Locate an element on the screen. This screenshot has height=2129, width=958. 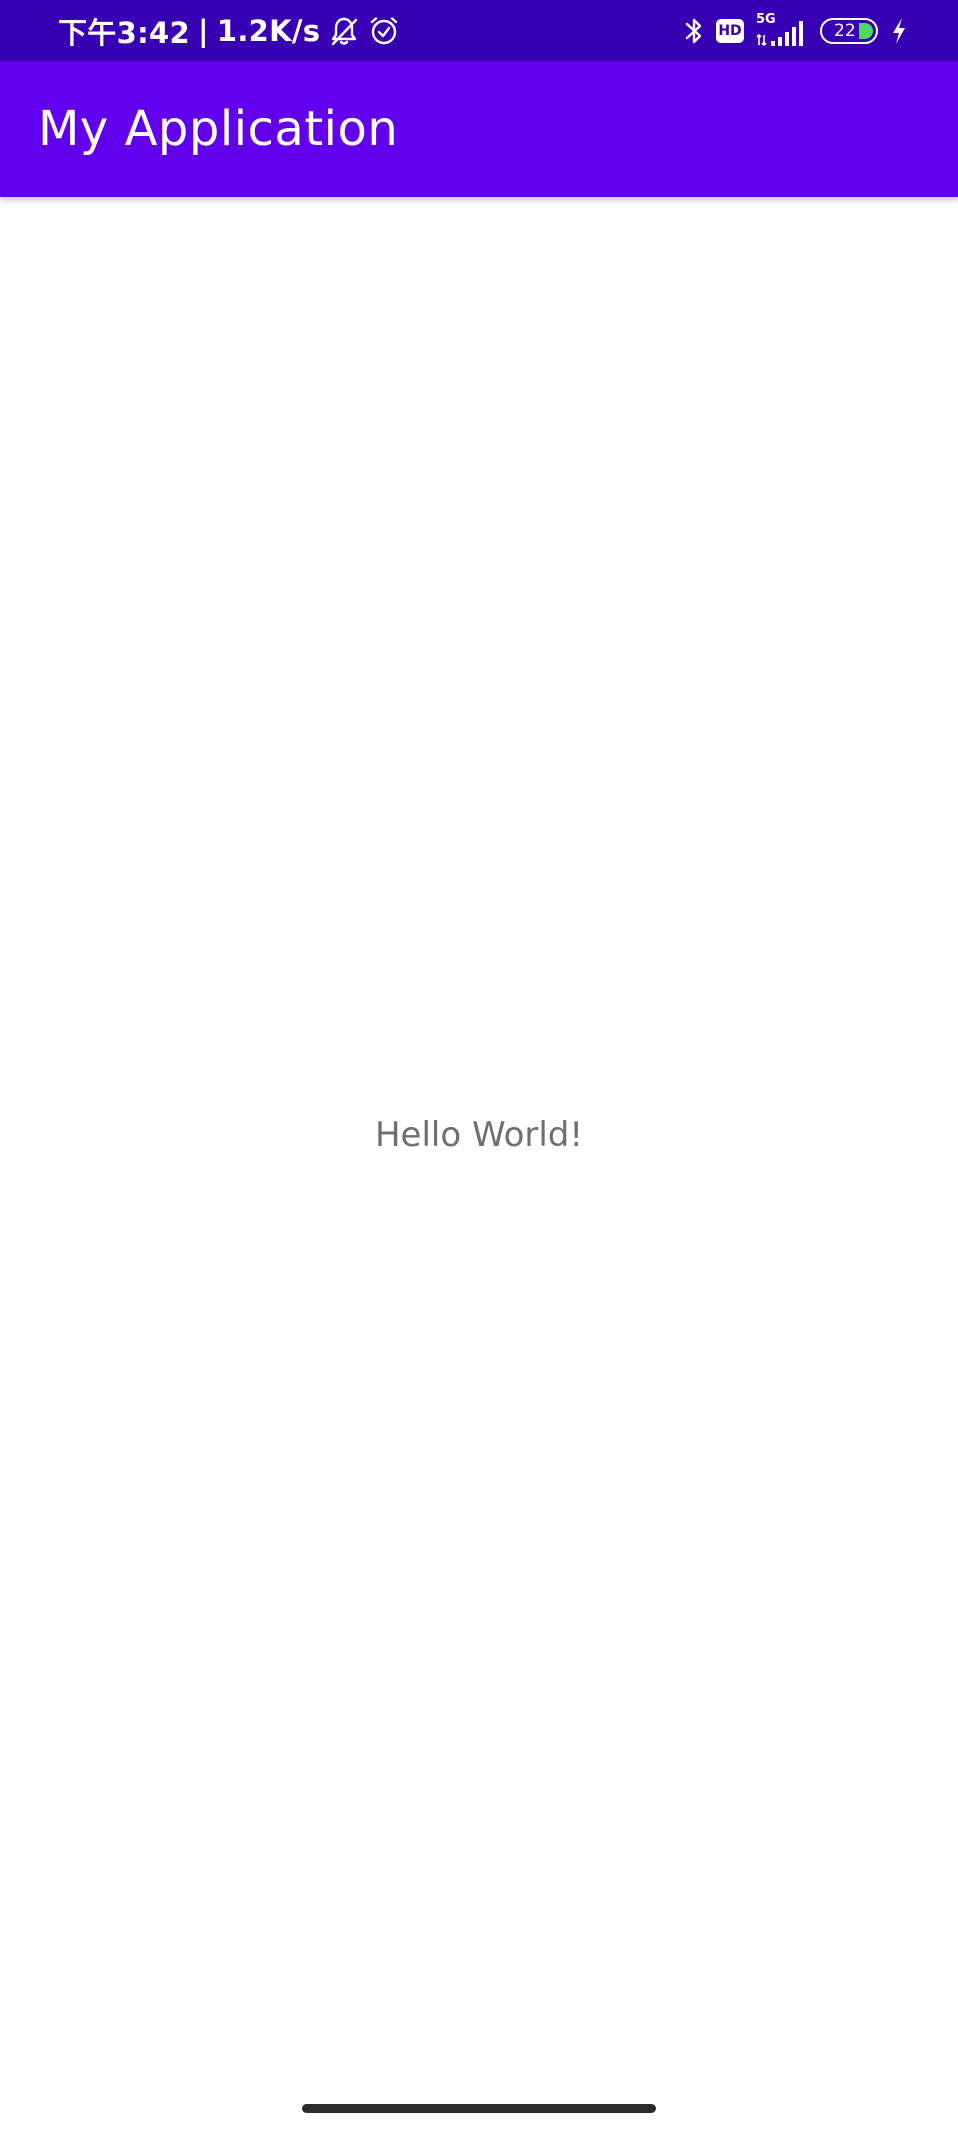
hello-text: Hello World! is located at coordinates (479, 1135).